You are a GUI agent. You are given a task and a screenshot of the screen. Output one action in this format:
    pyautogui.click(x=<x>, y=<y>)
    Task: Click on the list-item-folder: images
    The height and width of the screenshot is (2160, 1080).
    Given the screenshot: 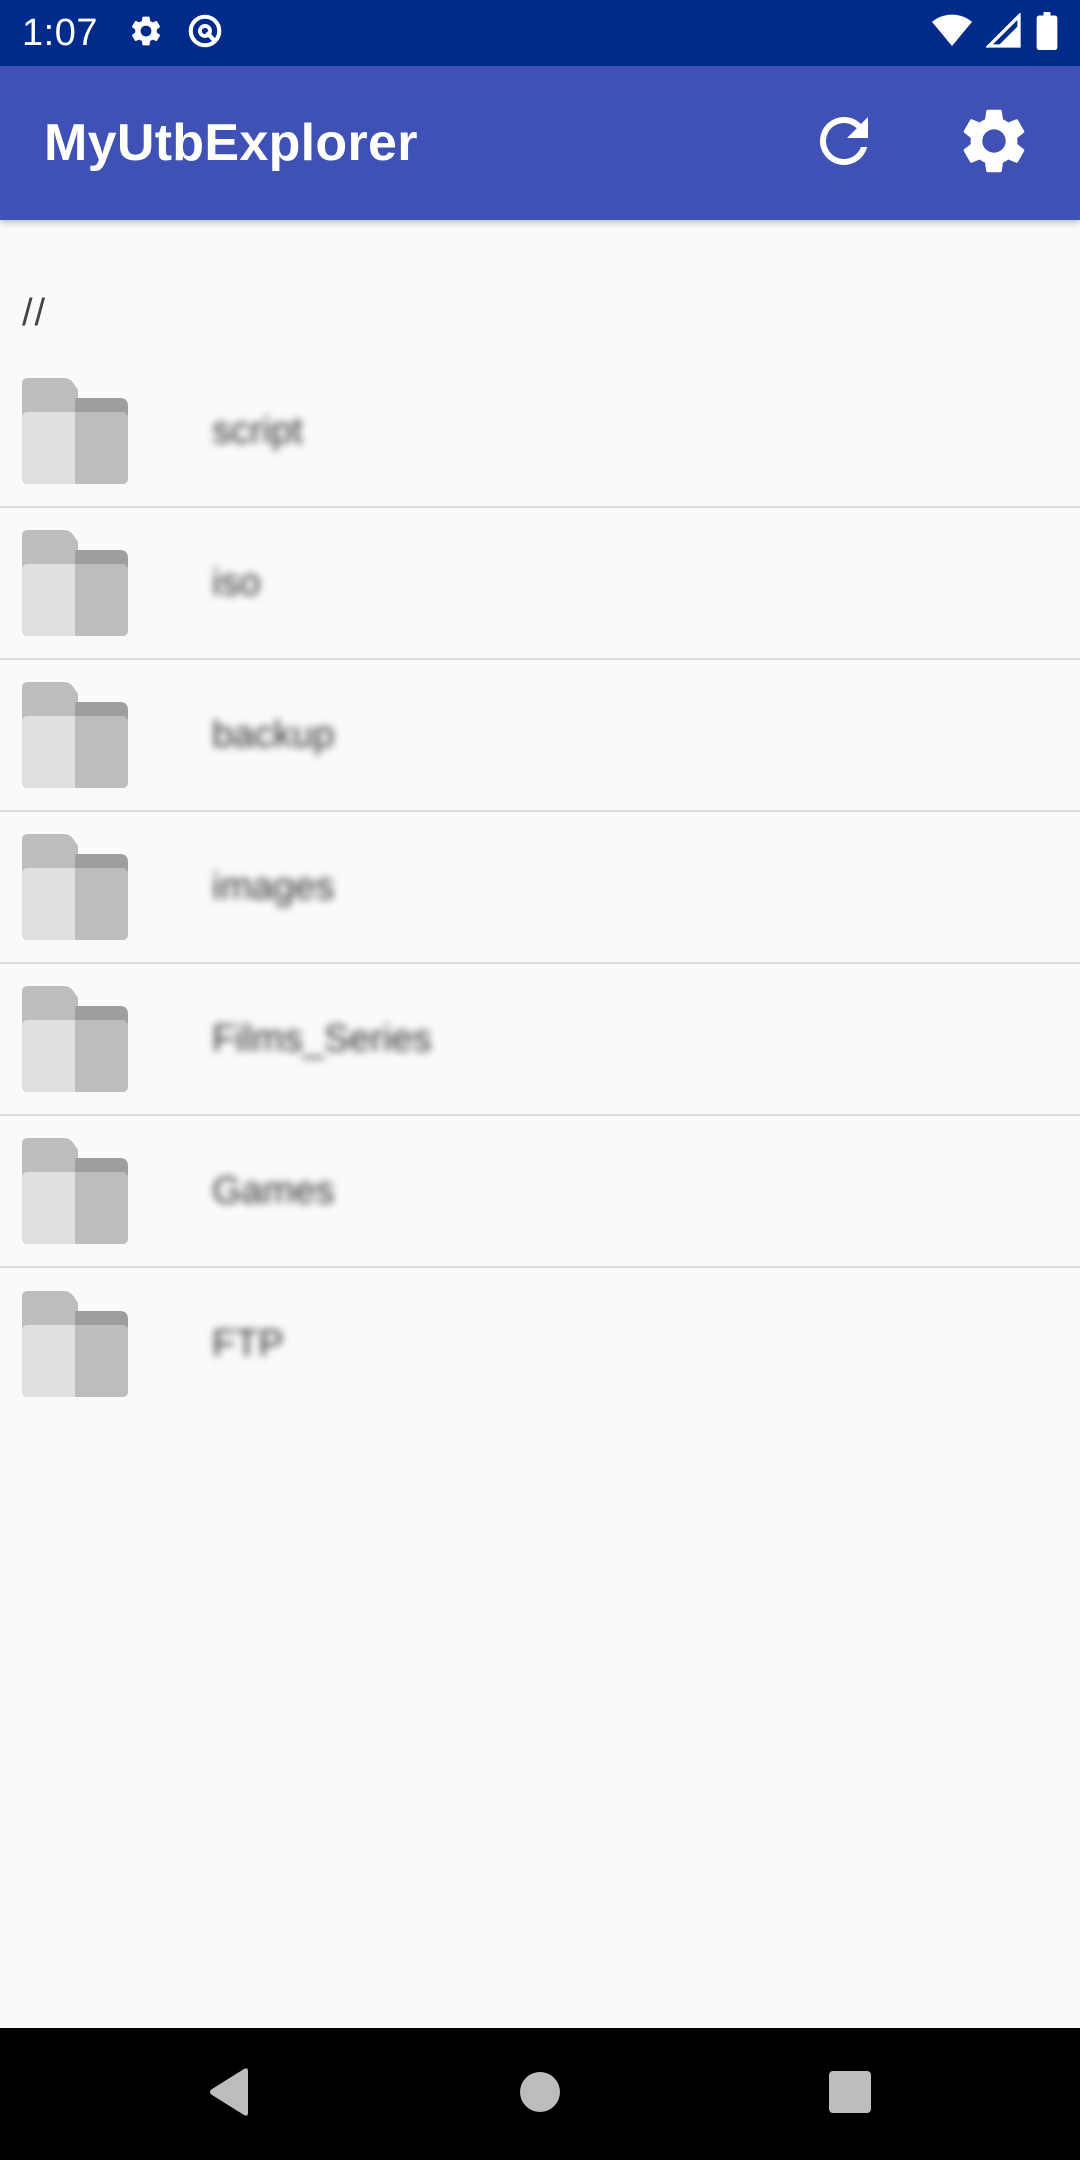 What is the action you would take?
    pyautogui.click(x=540, y=888)
    